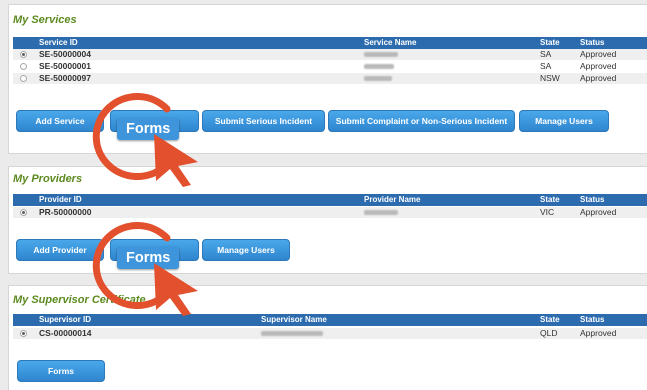 The image size is (647, 390). I want to click on supervisor-title: My Supervisor Certificate, so click(79, 300).